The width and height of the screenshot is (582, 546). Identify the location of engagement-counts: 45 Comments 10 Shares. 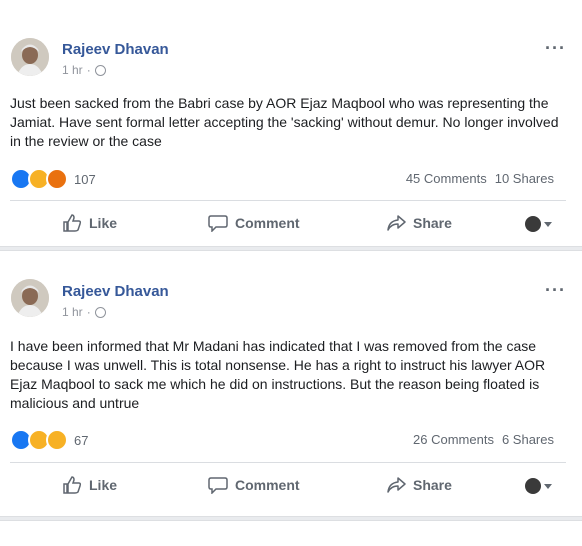
(480, 178).